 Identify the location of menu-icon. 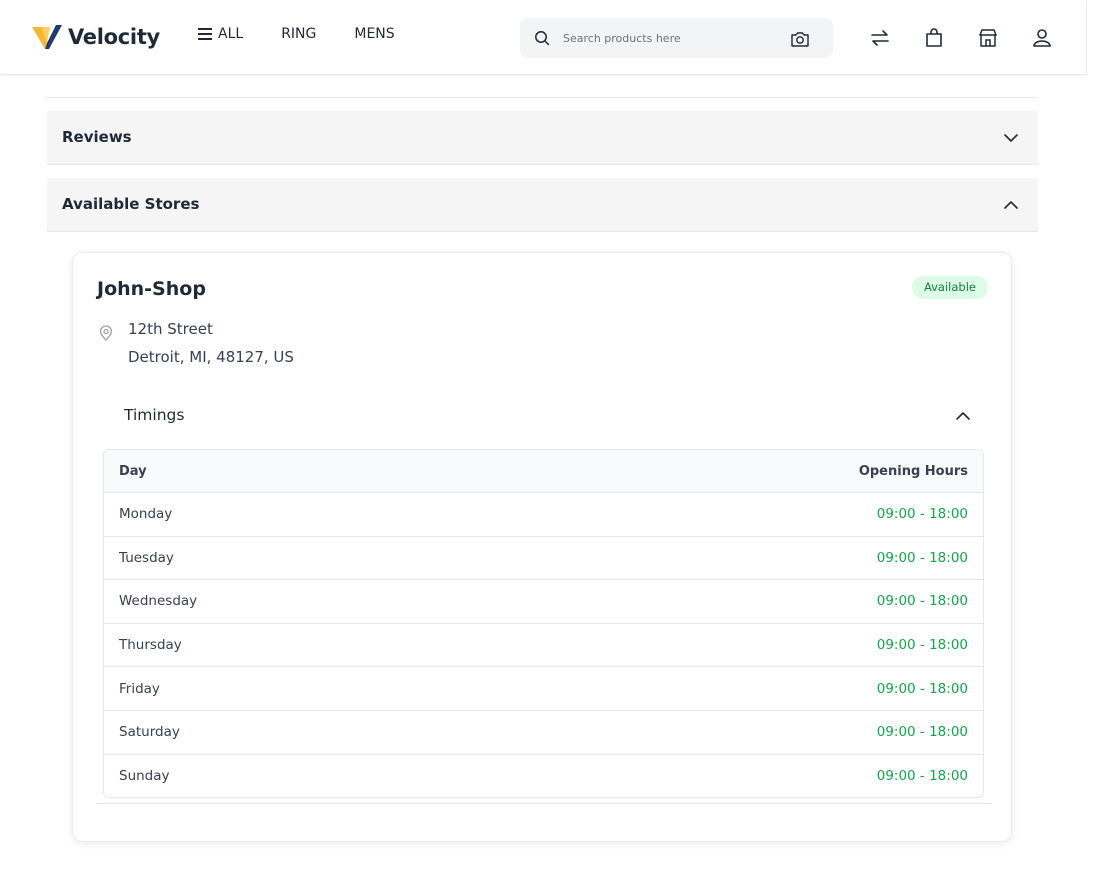
(205, 34).